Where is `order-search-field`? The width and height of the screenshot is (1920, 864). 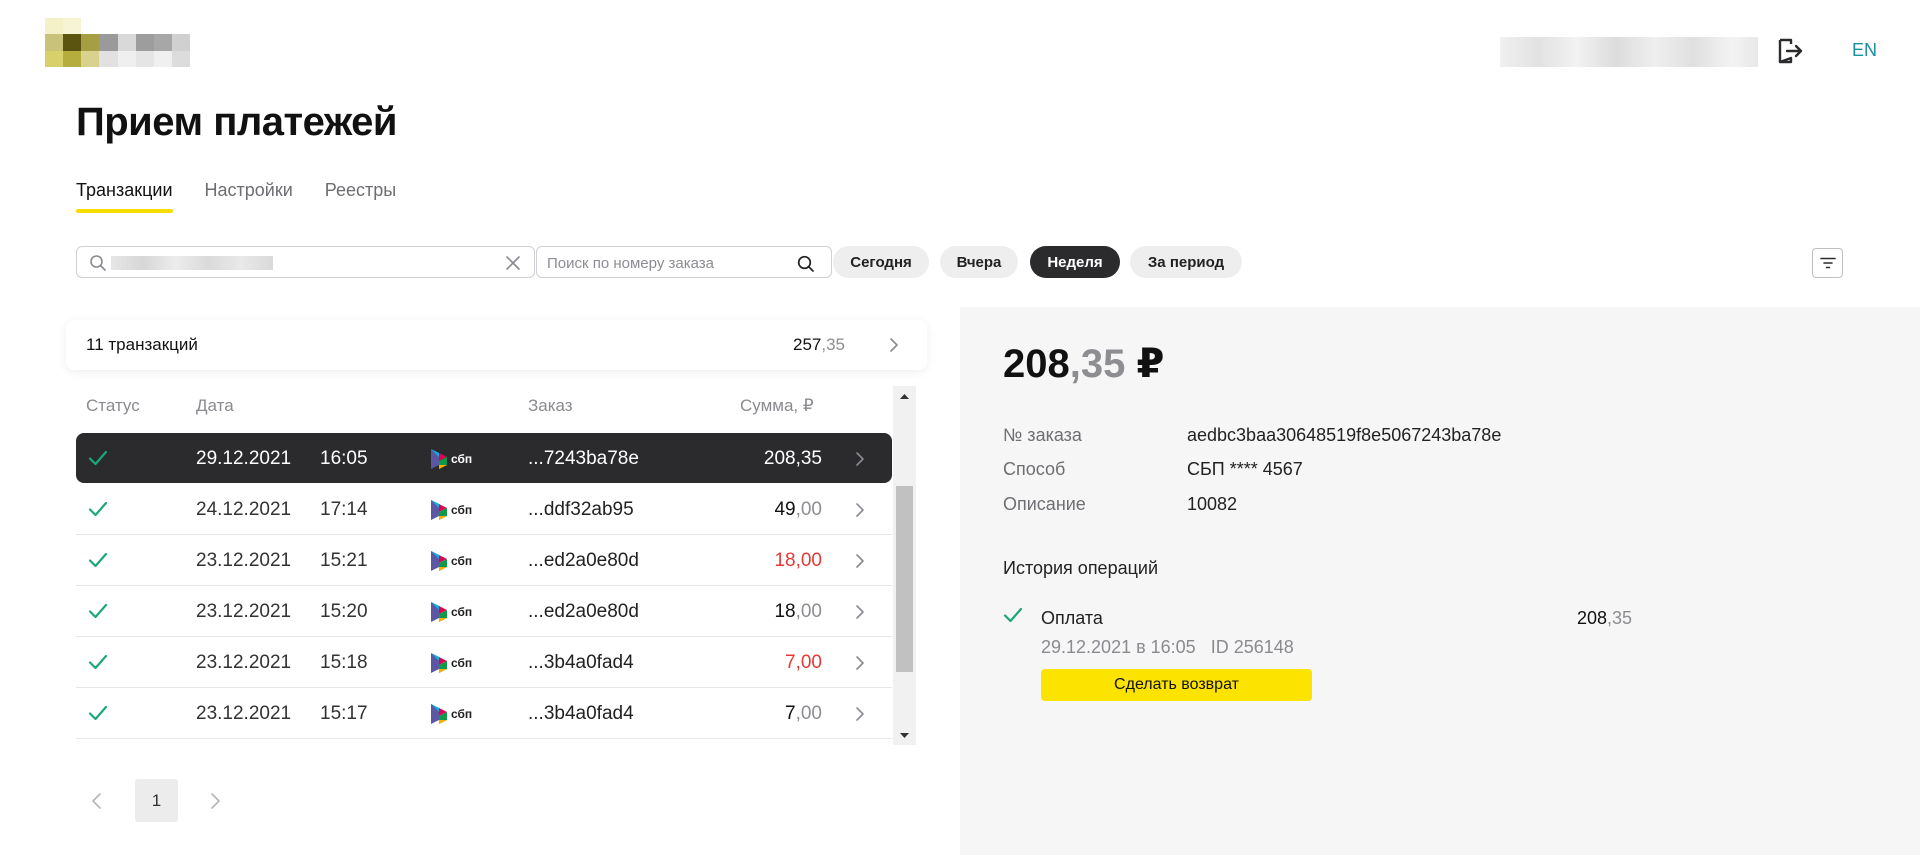
order-search-field is located at coordinates (684, 262).